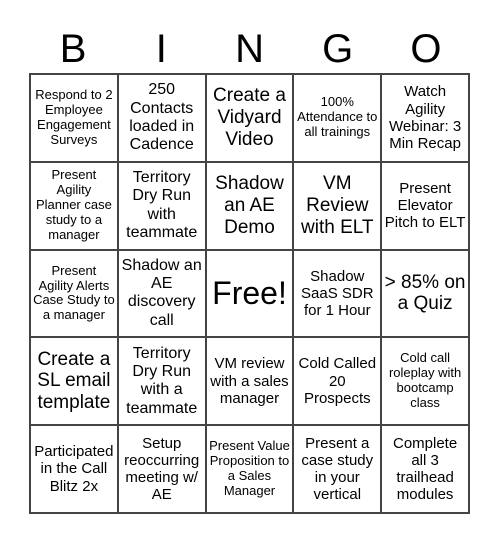 The image size is (500, 544). I want to click on bingo-cell: Present Elevator Pitch to ELT, so click(425, 205).